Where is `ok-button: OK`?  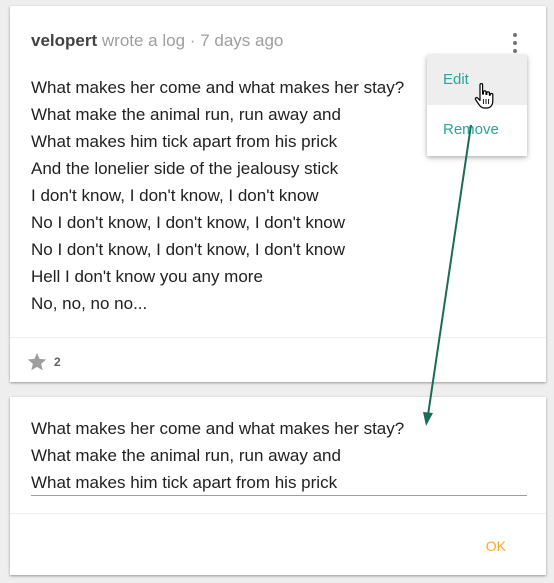 ok-button: OK is located at coordinates (496, 546).